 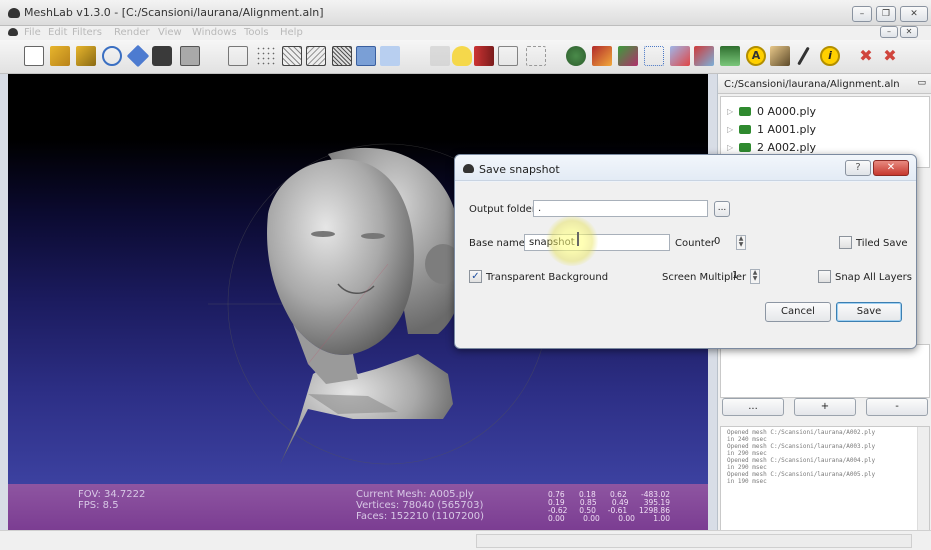 What do you see at coordinates (891, 168) in the screenshot?
I see `dialog-close-button: ✕` at bounding box center [891, 168].